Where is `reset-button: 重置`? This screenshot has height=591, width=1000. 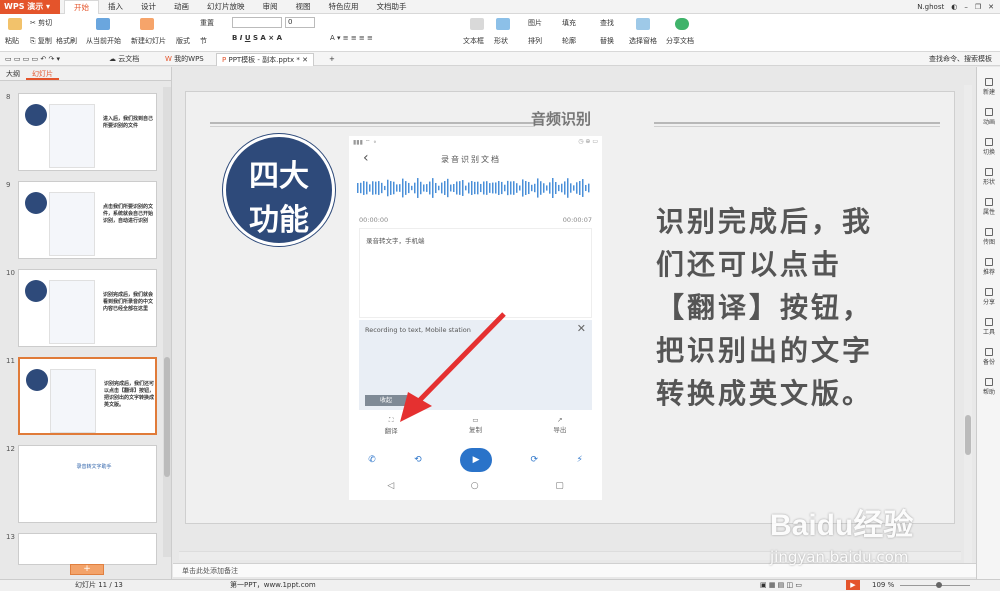 reset-button: 重置 is located at coordinates (207, 23).